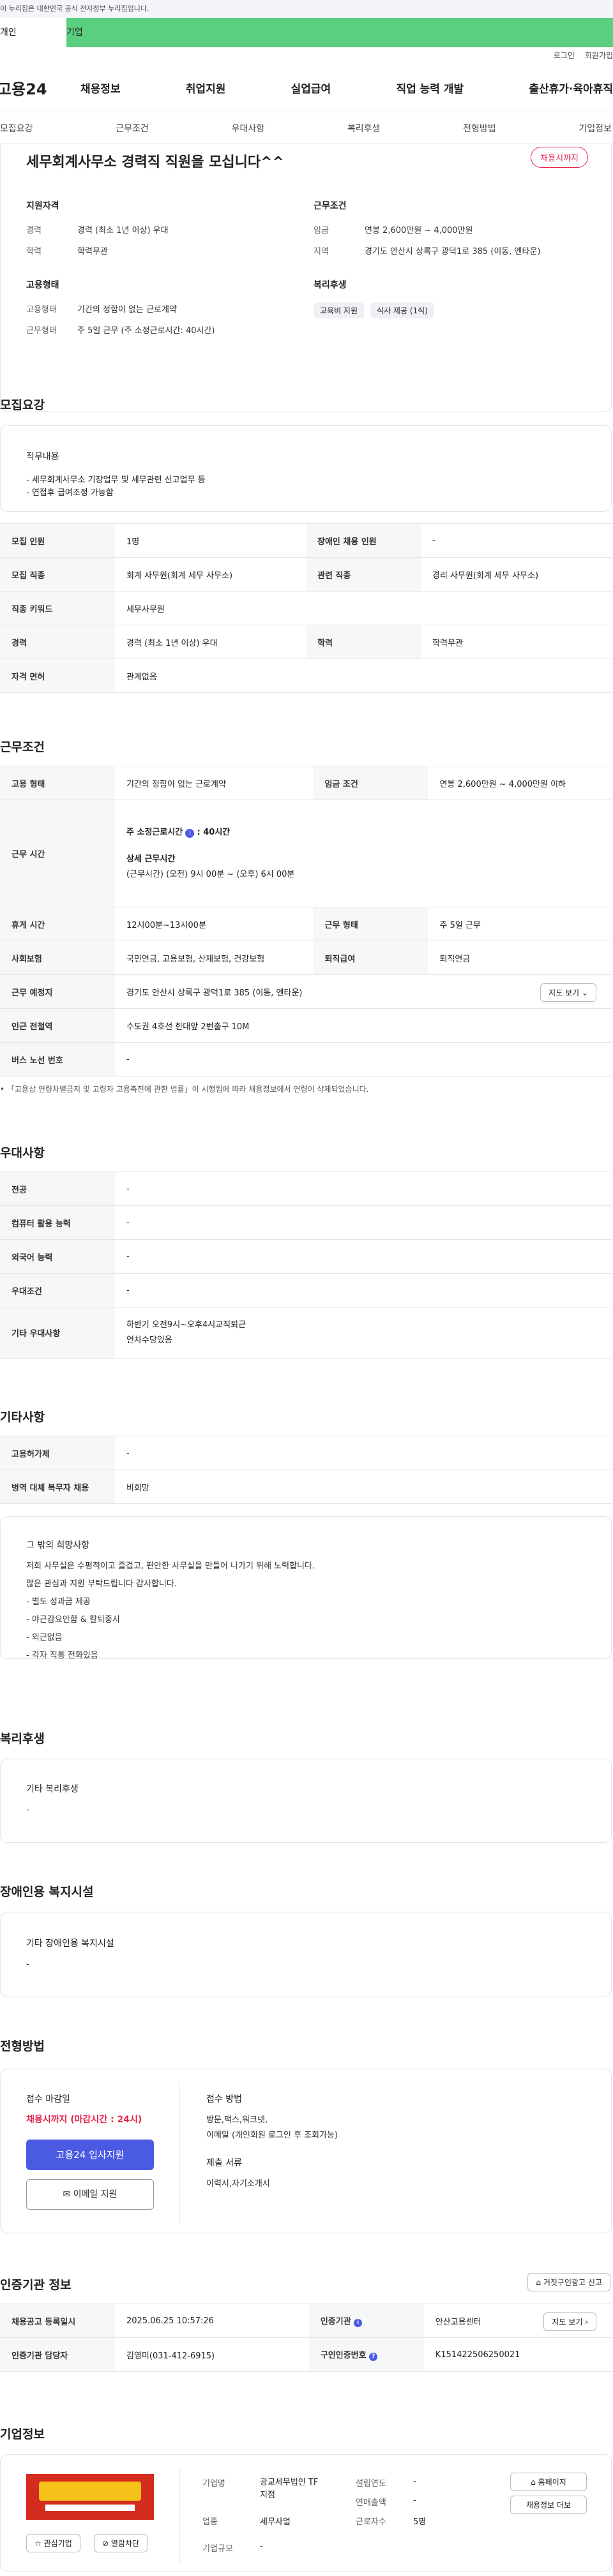 This screenshot has width=613, height=2576. What do you see at coordinates (154, 832) in the screenshot?
I see `hours-label: 주 소정근로시간` at bounding box center [154, 832].